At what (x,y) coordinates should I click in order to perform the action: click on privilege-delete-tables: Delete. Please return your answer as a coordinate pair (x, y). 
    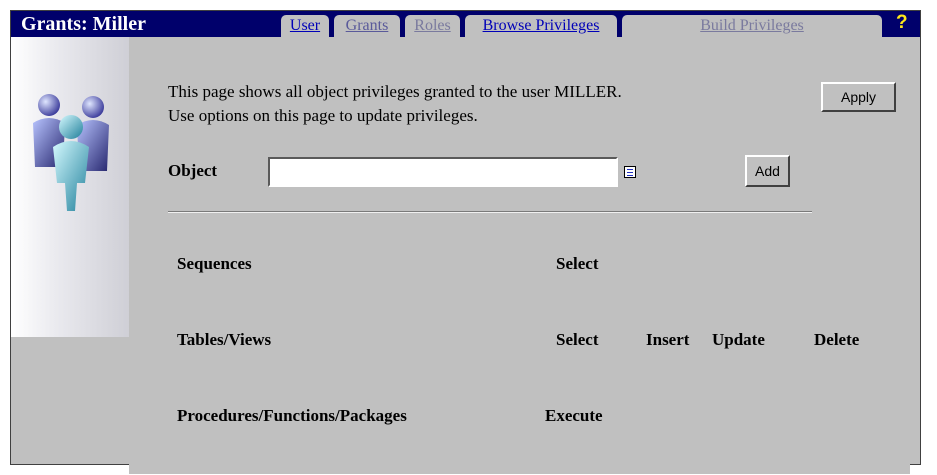
    Looking at the image, I should click on (836, 340).